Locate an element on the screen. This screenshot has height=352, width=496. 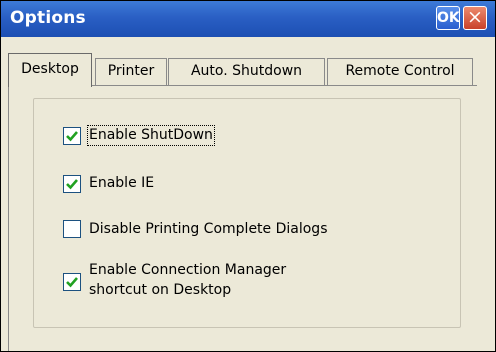
connection-manager-label-line2: shortcut on Desktop is located at coordinates (160, 290).